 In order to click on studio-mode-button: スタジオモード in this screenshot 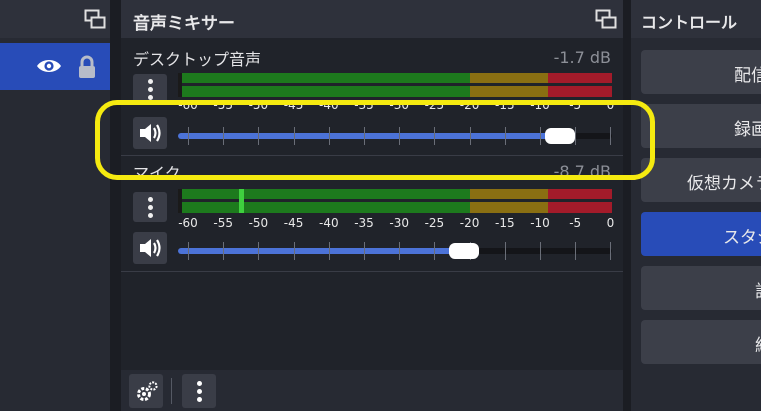, I will do `click(701, 234)`.